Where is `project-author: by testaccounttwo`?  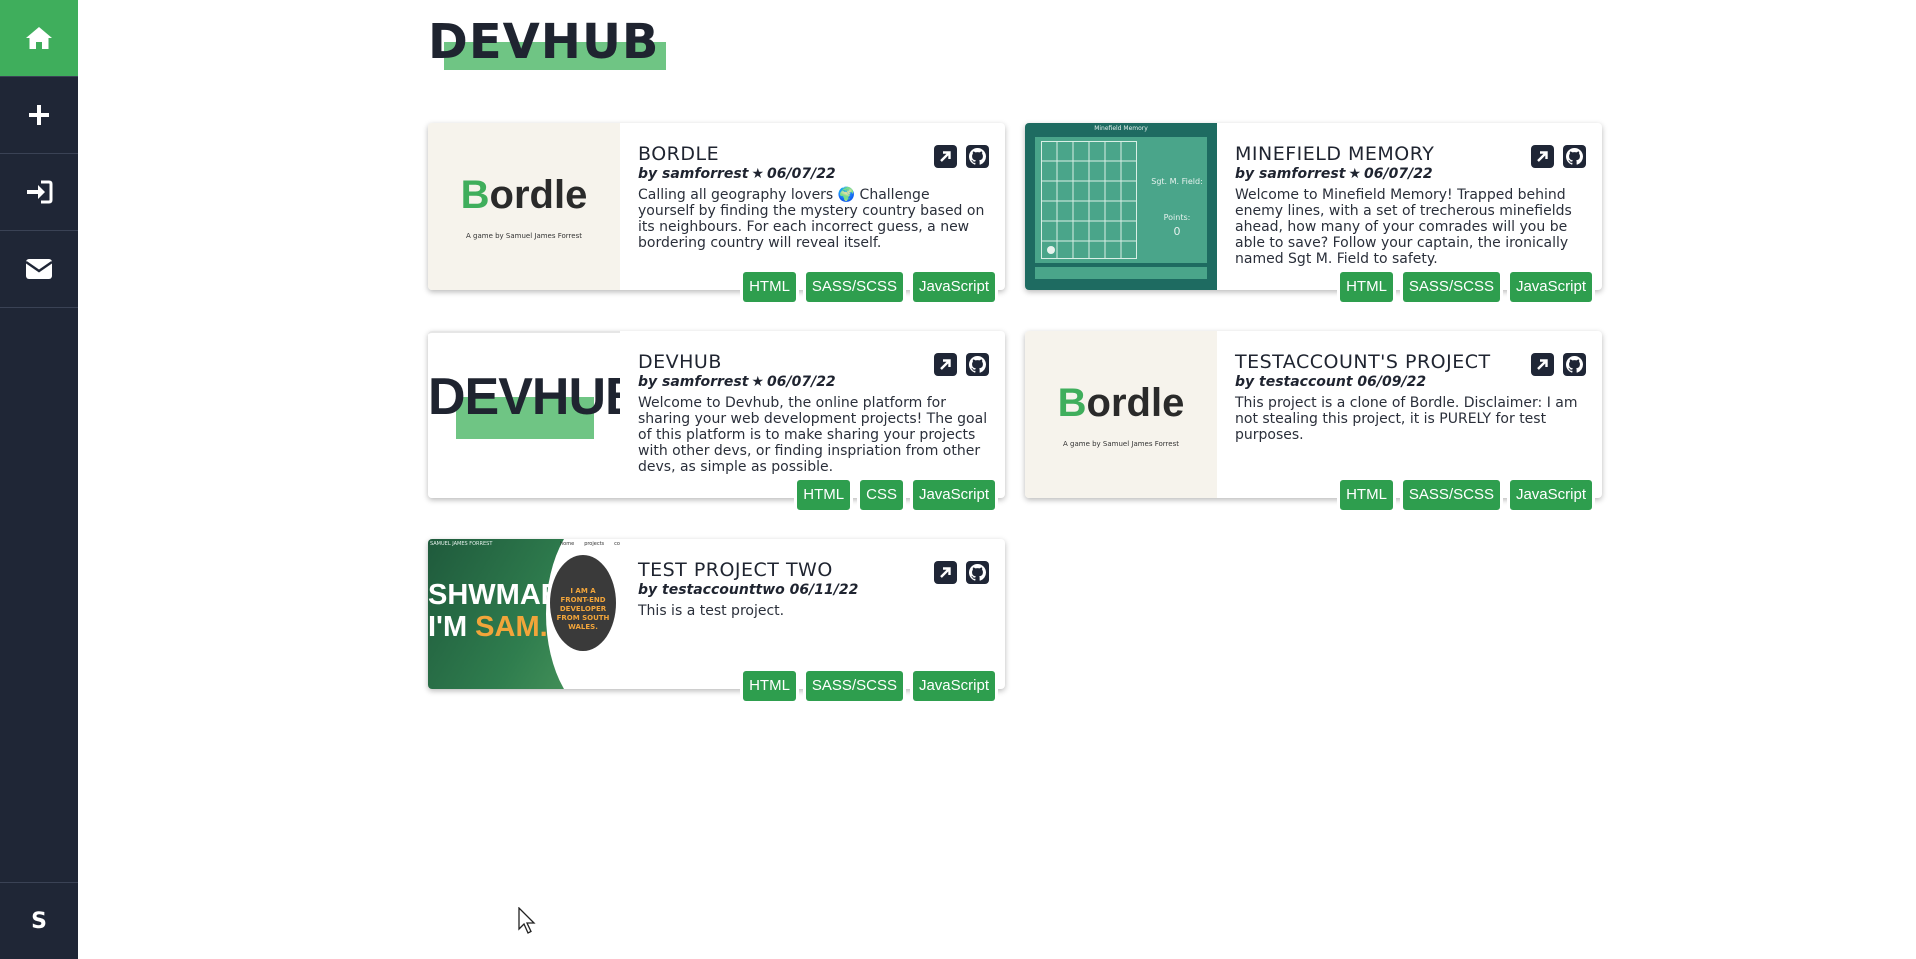 project-author: by testaccounttwo is located at coordinates (711, 590).